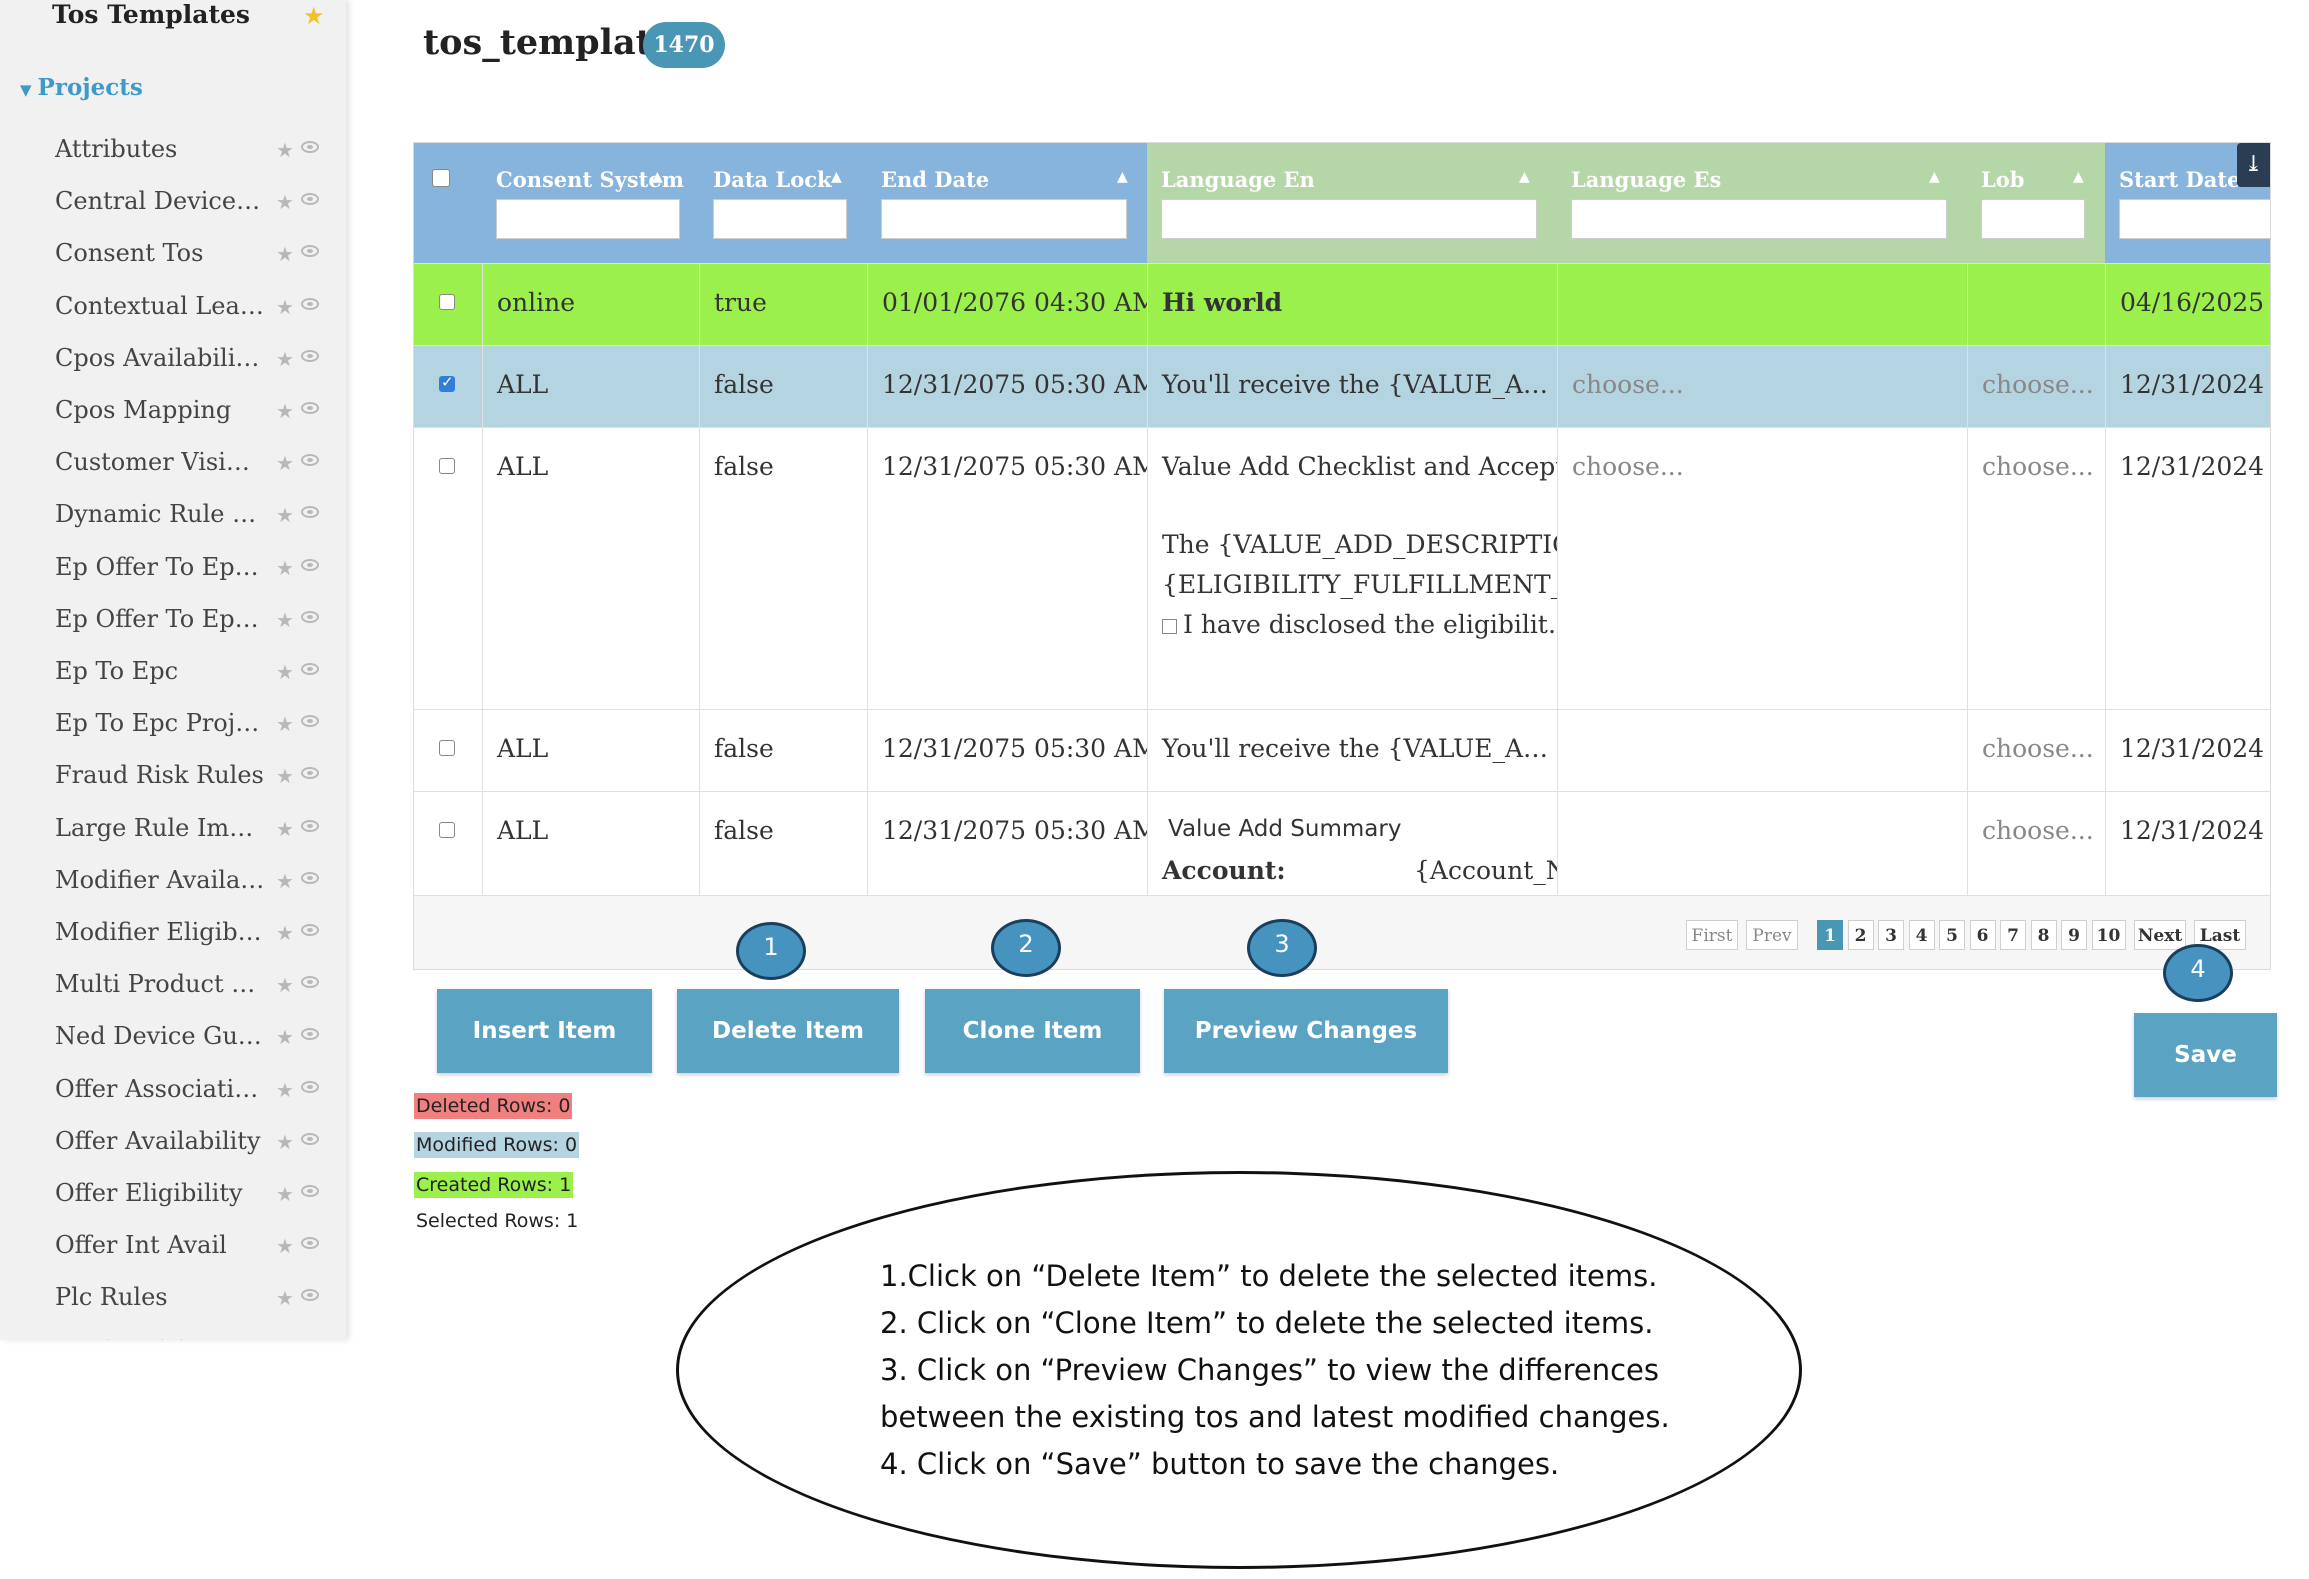  I want to click on page-number-button: 2, so click(1860, 935).